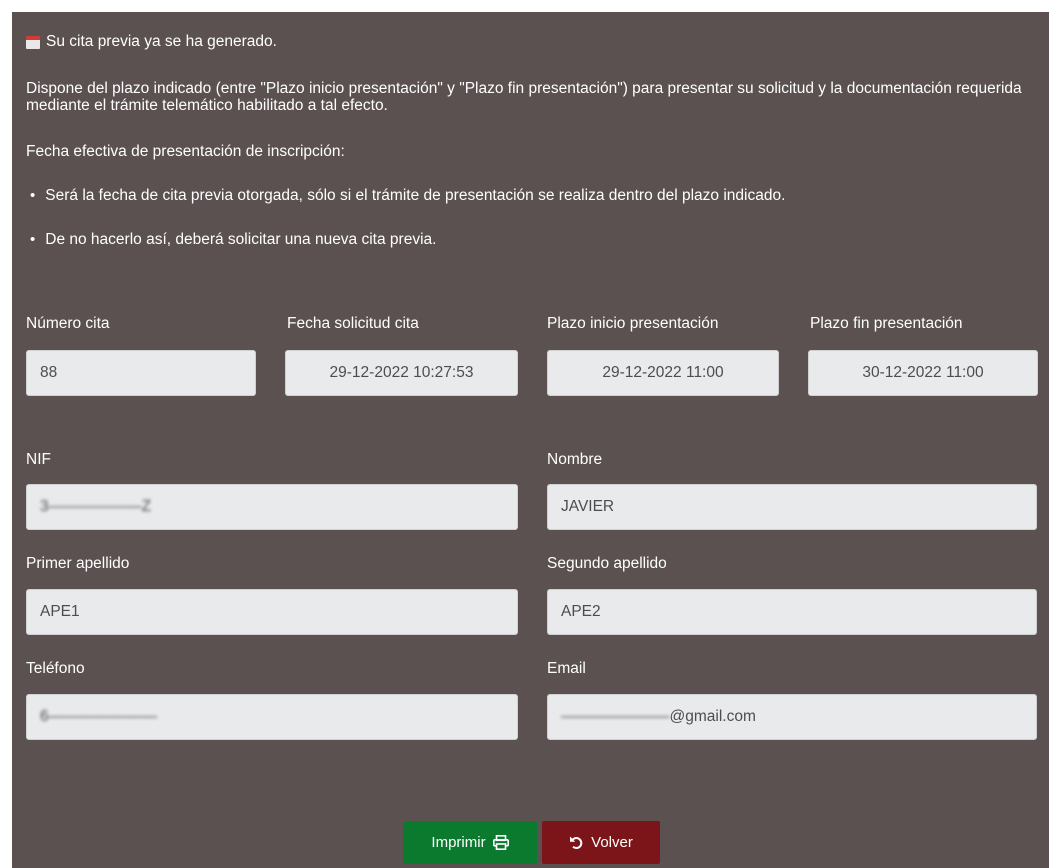  What do you see at coordinates (38, 459) in the screenshot?
I see `nif-label: NIF` at bounding box center [38, 459].